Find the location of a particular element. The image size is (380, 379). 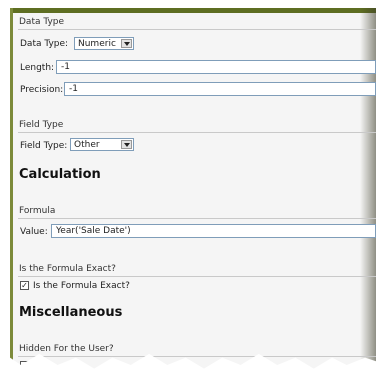

formula-exact-checkbox: ✓ is located at coordinates (24, 285).